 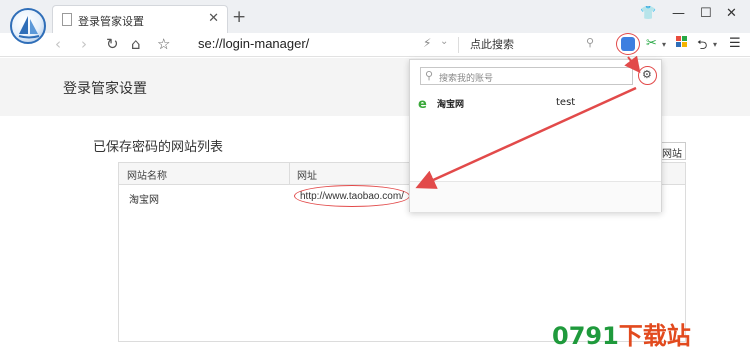 What do you see at coordinates (451, 105) in the screenshot?
I see `account-site: 淘宝网` at bounding box center [451, 105].